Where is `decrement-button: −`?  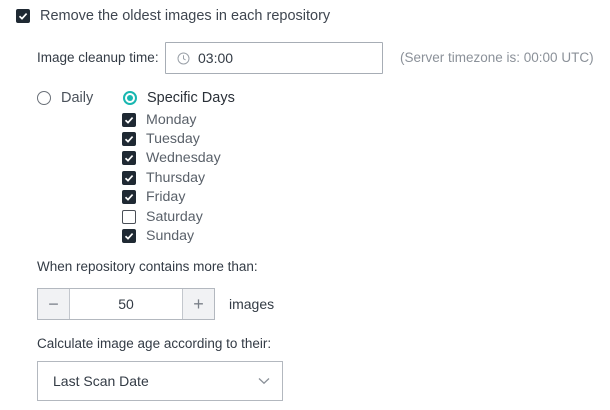
decrement-button: − is located at coordinates (54, 304).